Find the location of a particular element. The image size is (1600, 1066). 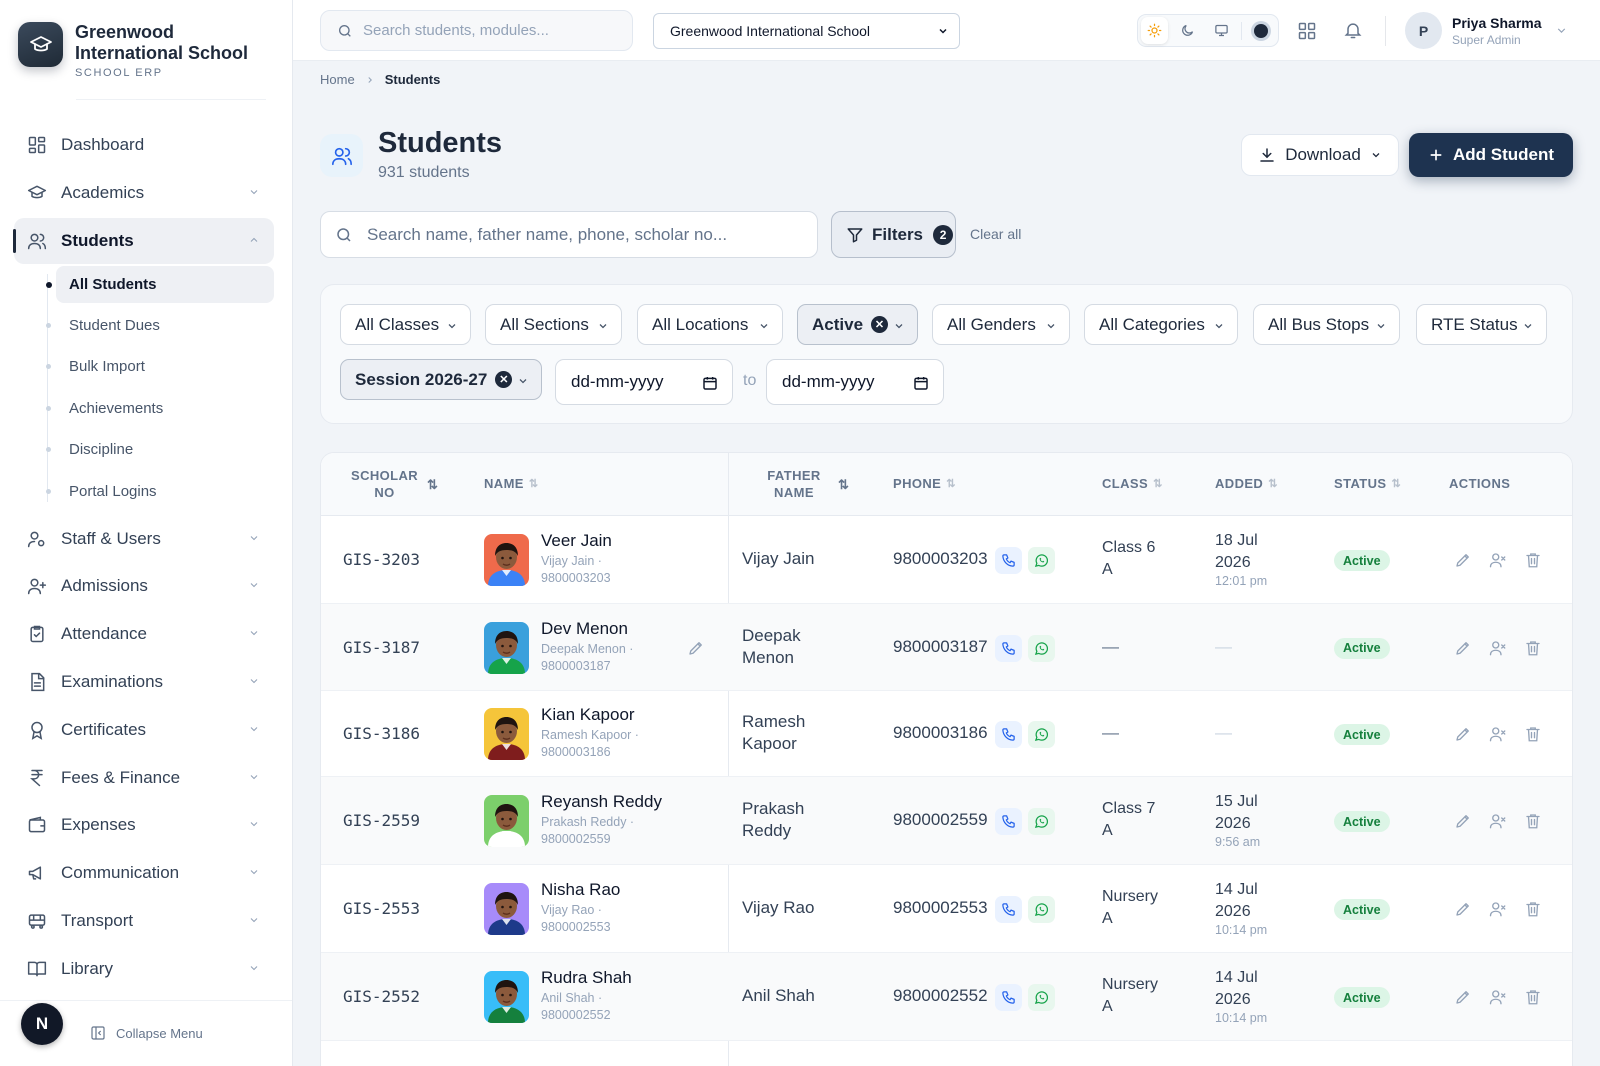

sidebar-item-examinations: Examinations is located at coordinates (144, 682).